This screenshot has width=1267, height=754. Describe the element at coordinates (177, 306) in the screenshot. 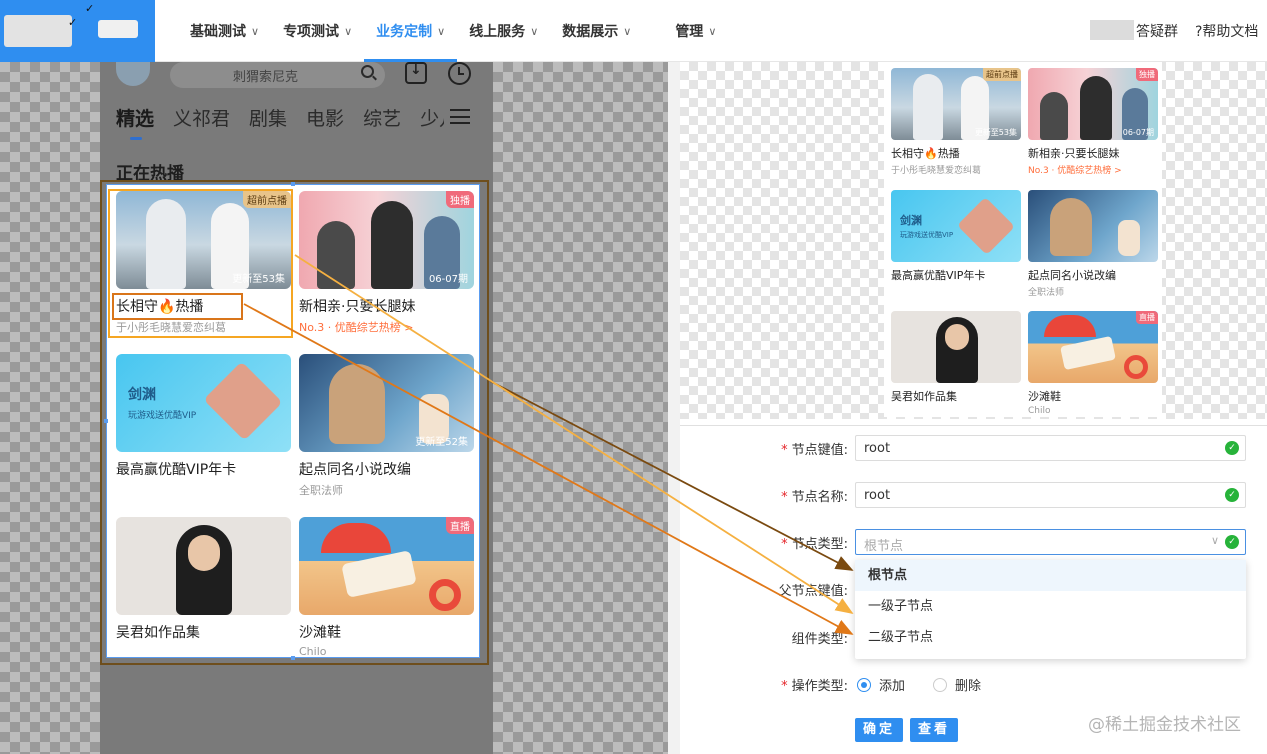

I see `selection-box-title` at that location.